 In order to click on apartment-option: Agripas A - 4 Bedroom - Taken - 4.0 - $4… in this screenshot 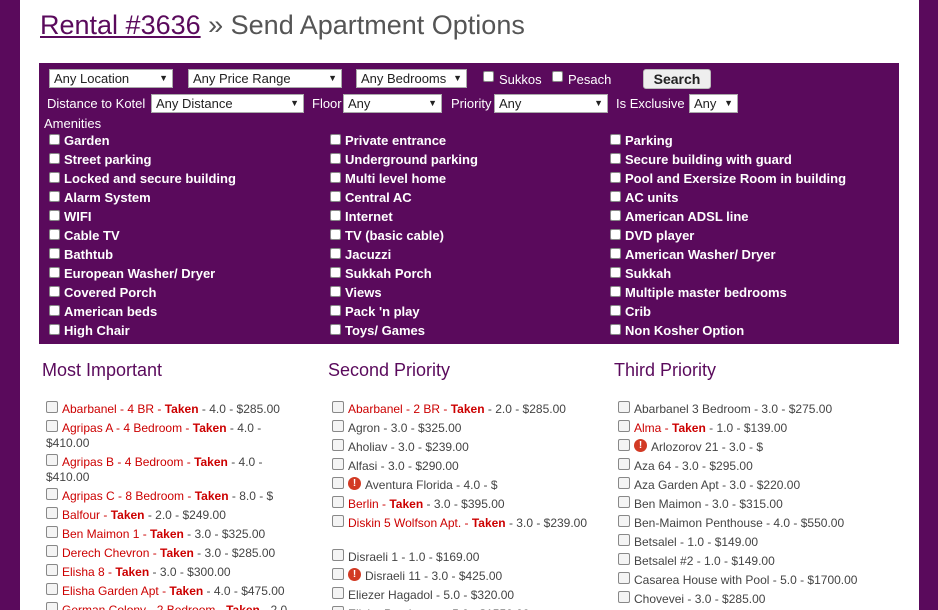, I will do `click(181, 436)`.